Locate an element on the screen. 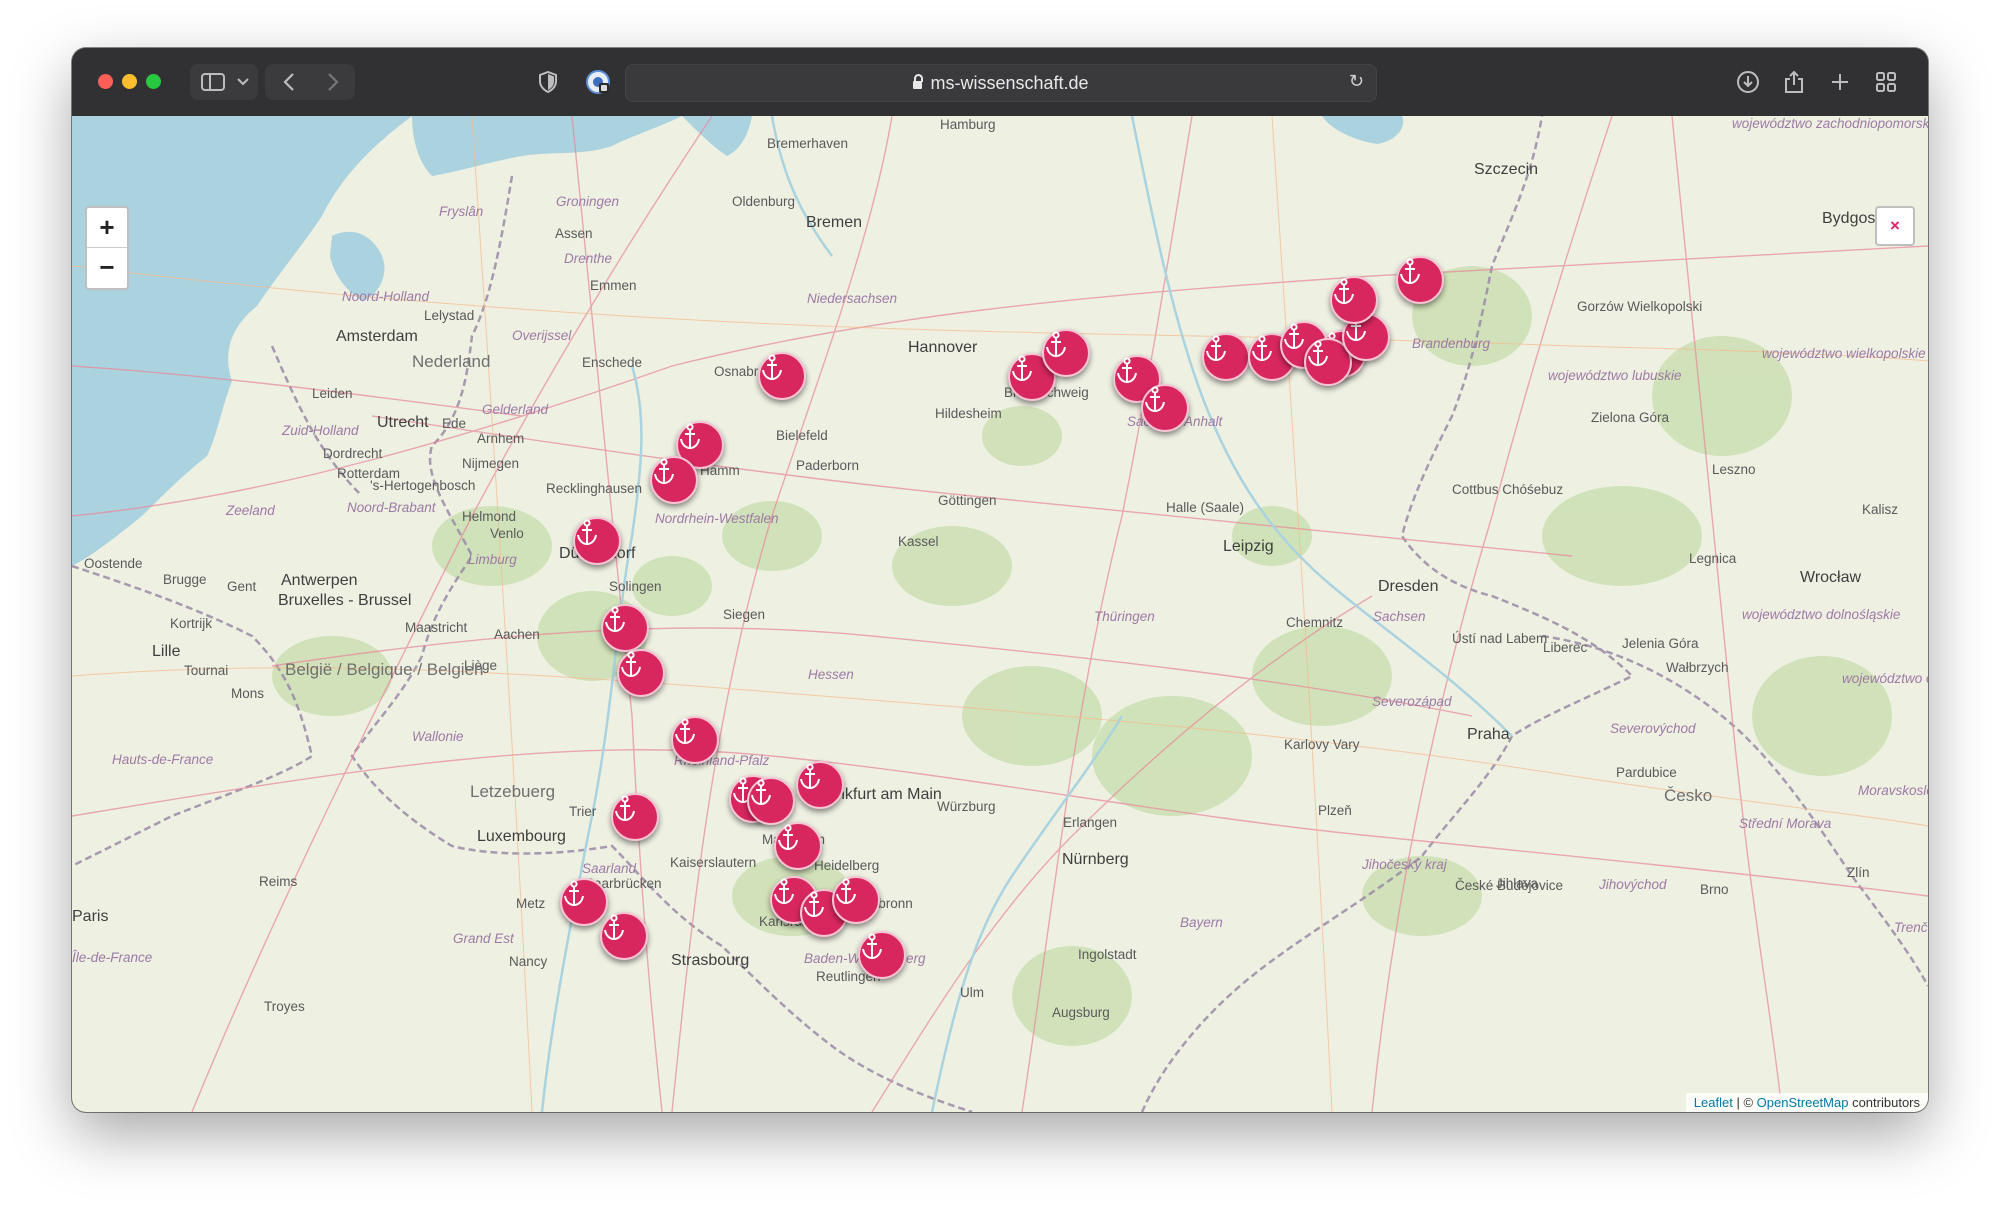 This screenshot has height=1207, width=2000. place-label: Jihovýchod is located at coordinates (1633, 884).